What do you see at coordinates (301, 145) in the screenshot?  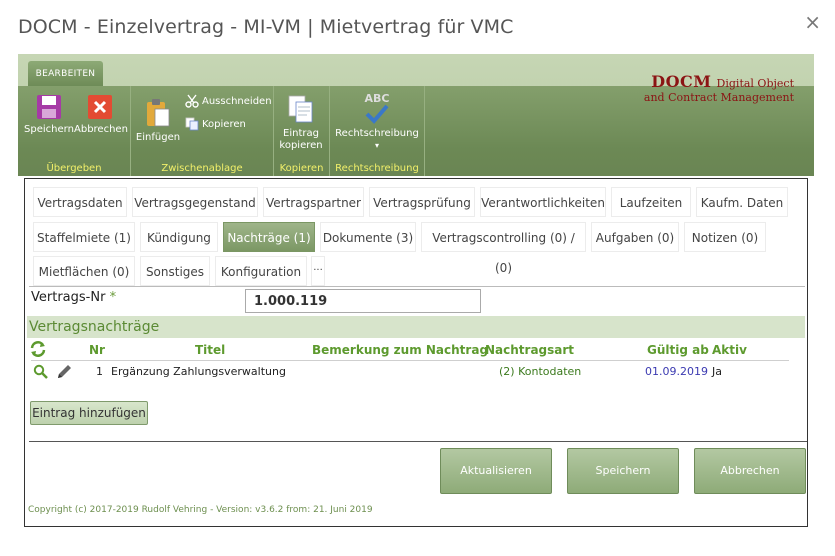 I see `entry-copy-label-2: kopieren` at bounding box center [301, 145].